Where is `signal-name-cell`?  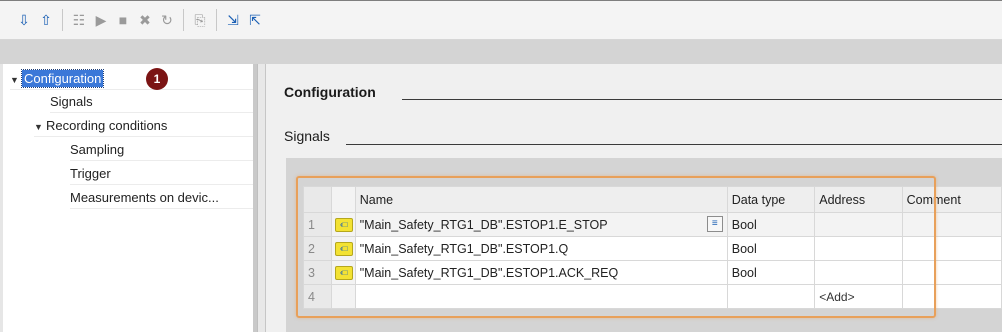
signal-name-cell is located at coordinates (541, 296).